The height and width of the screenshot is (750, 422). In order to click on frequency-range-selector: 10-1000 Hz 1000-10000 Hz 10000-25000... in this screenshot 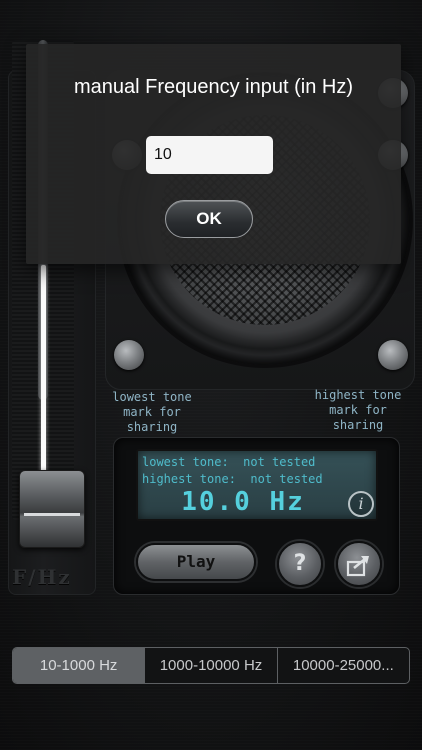, I will do `click(211, 665)`.